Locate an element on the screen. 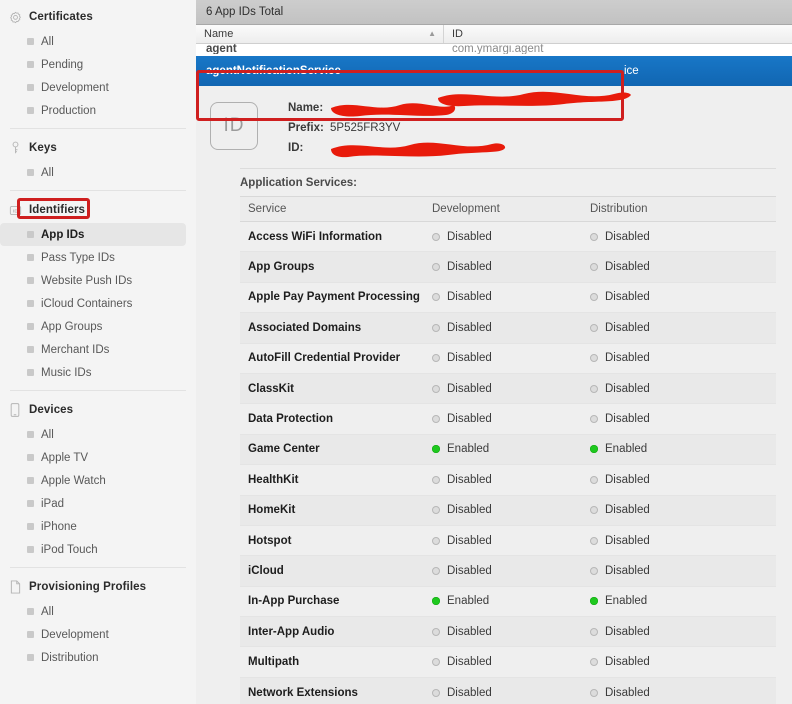 Image resolution: width=792 pixels, height=704 pixels. sidebar-item-app-ids: App IDs is located at coordinates (93, 234).